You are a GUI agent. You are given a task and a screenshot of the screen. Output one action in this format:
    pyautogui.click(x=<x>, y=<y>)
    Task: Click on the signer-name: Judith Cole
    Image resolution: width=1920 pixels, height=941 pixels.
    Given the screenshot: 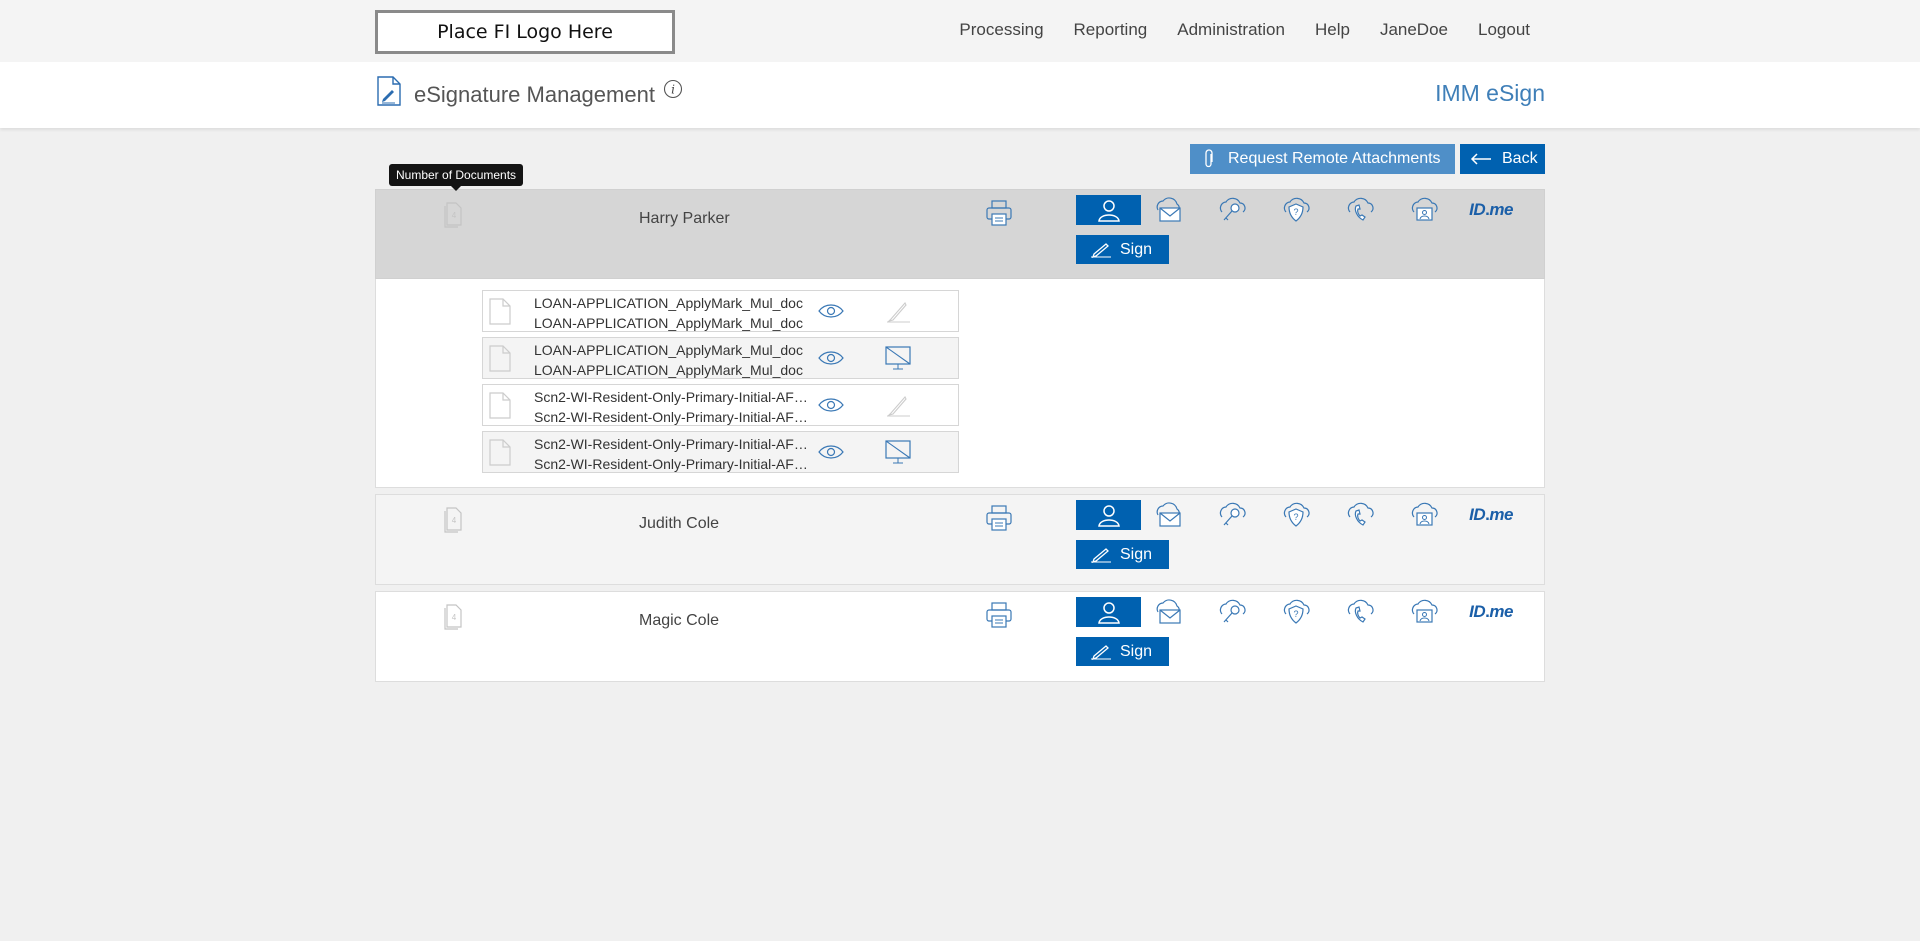 What is the action you would take?
    pyautogui.click(x=679, y=523)
    